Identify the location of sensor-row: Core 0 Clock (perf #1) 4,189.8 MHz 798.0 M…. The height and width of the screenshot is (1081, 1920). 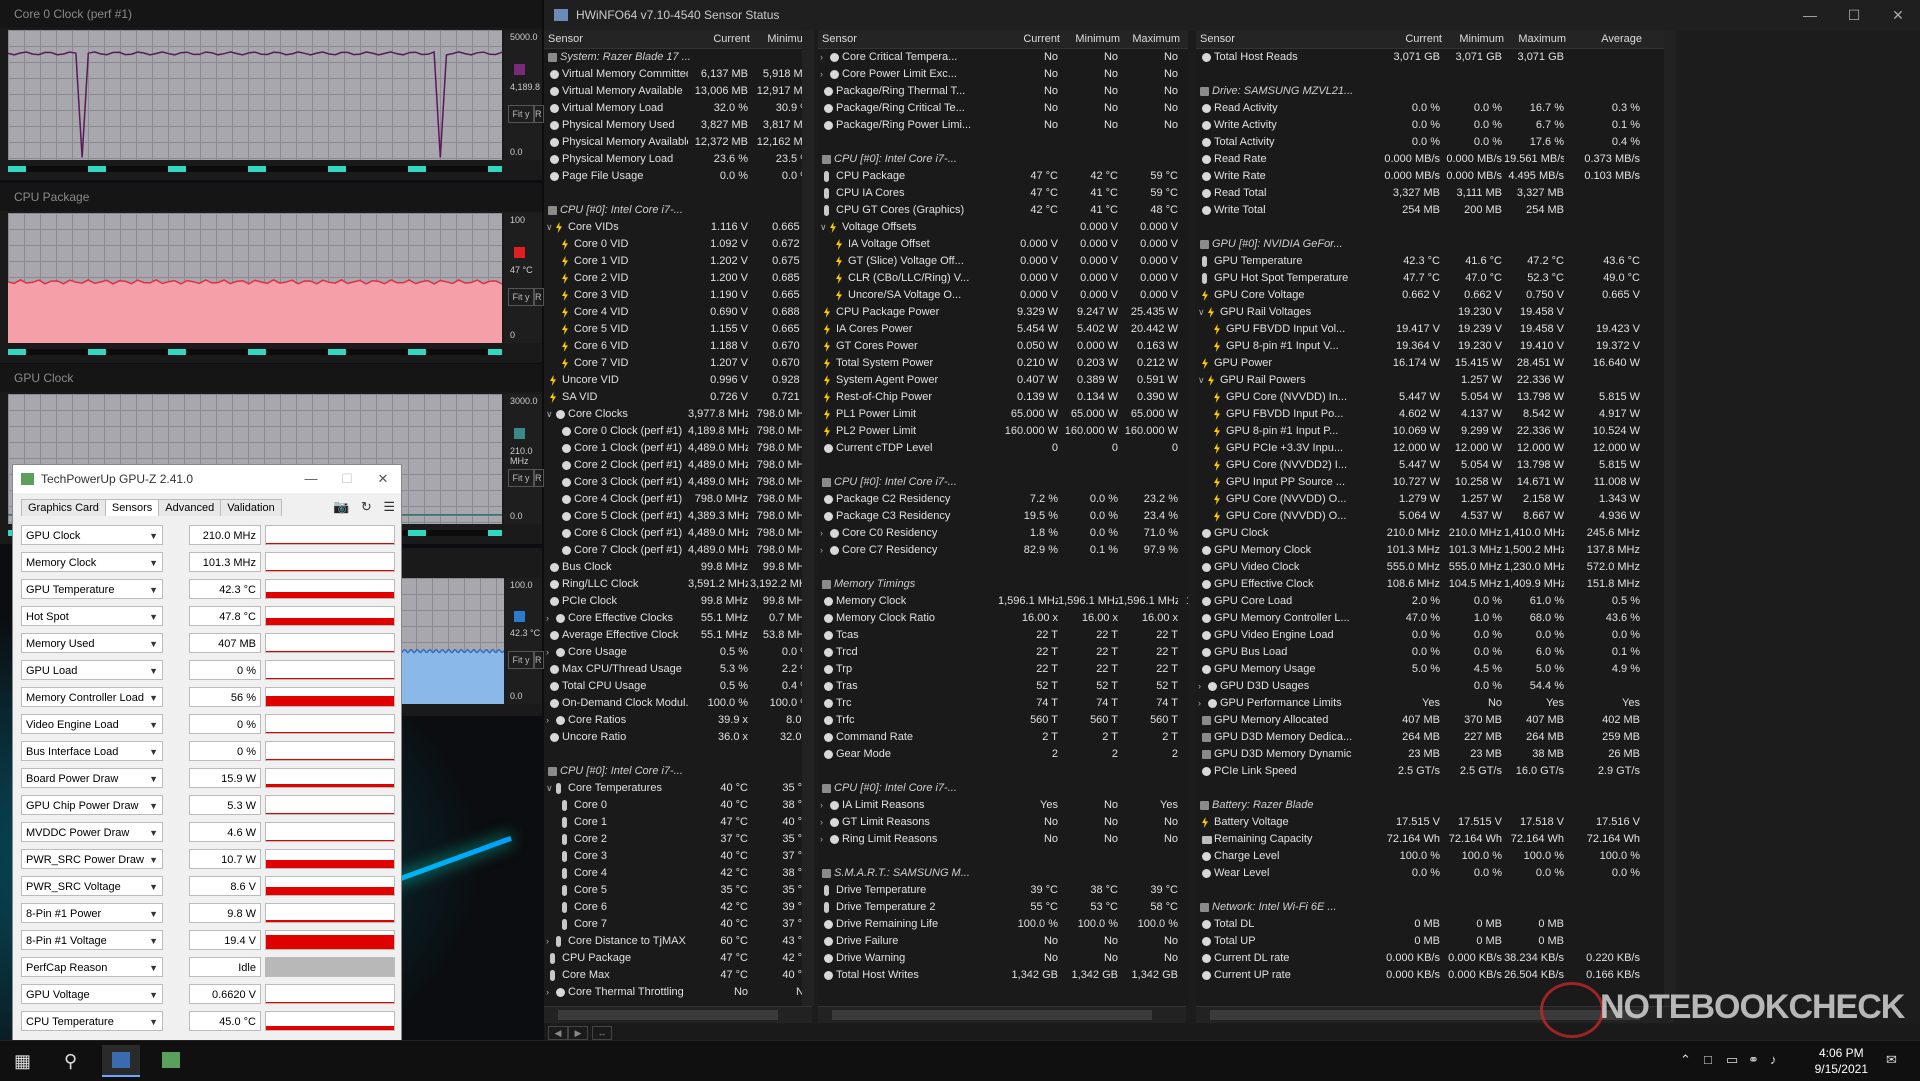
(679, 431).